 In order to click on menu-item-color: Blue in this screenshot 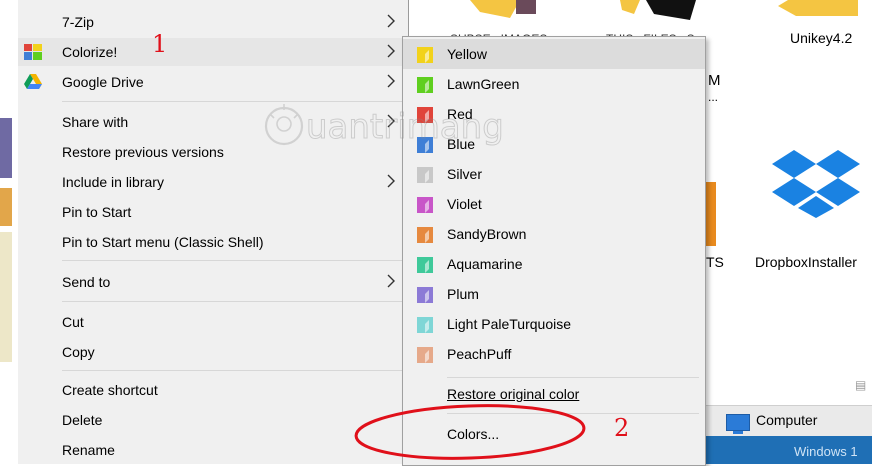, I will do `click(554, 144)`.